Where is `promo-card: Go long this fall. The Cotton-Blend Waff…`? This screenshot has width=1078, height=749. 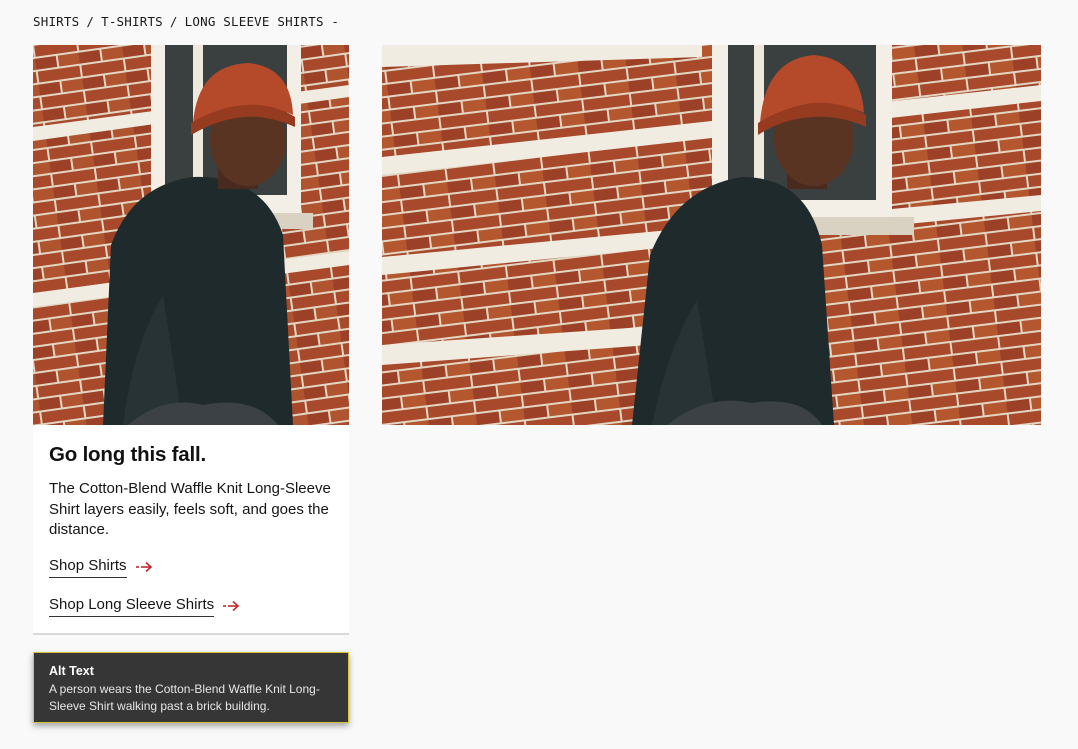 promo-card: Go long this fall. The Cotton-Blend Waff… is located at coordinates (191, 530).